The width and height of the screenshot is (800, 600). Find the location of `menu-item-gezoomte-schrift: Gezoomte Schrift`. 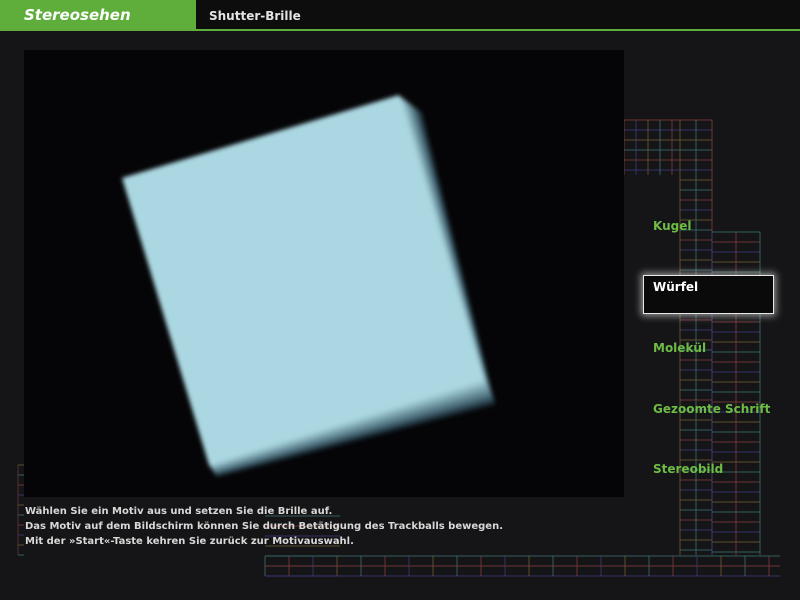

menu-item-gezoomte-schrift: Gezoomte Schrift is located at coordinates (711, 409).